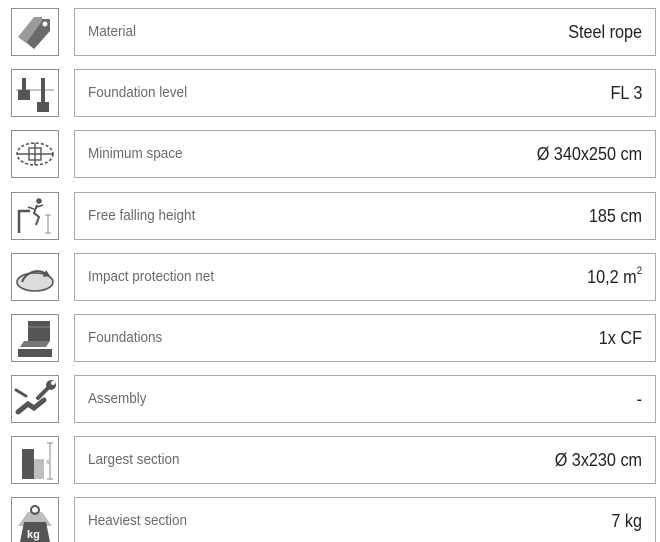 This screenshot has height=542, width=660. Describe the element at coordinates (35, 460) in the screenshot. I see `section-size-icon: x` at that location.